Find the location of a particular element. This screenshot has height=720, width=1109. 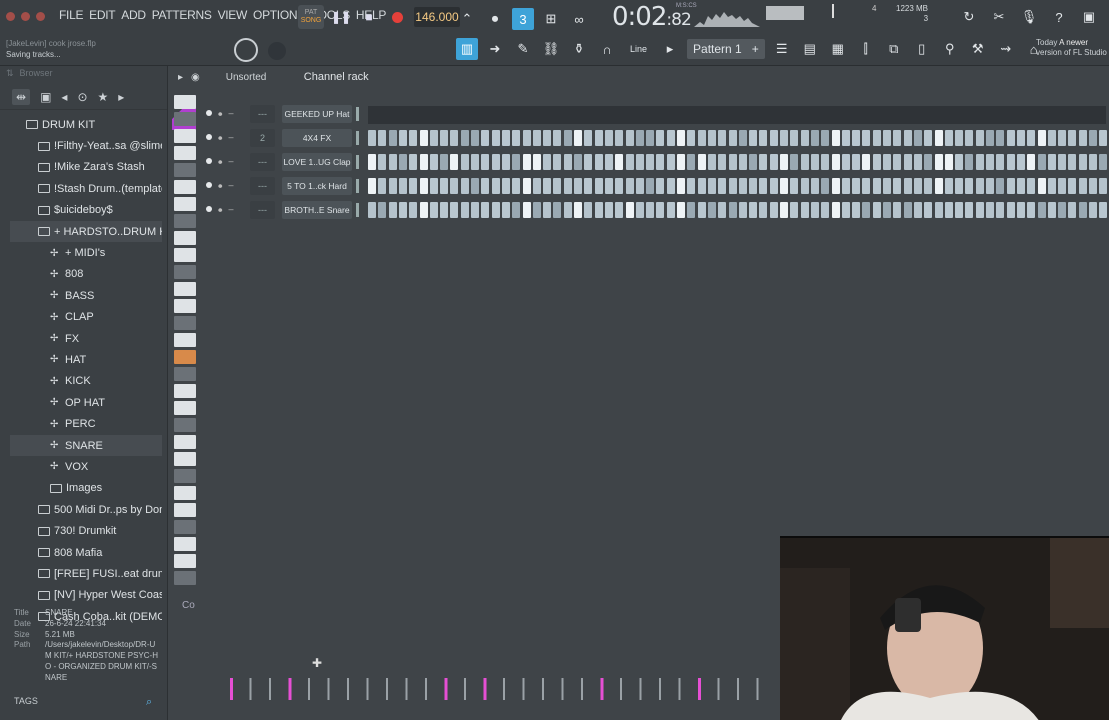

refresh-icon: ↻ is located at coordinates (969, 17).